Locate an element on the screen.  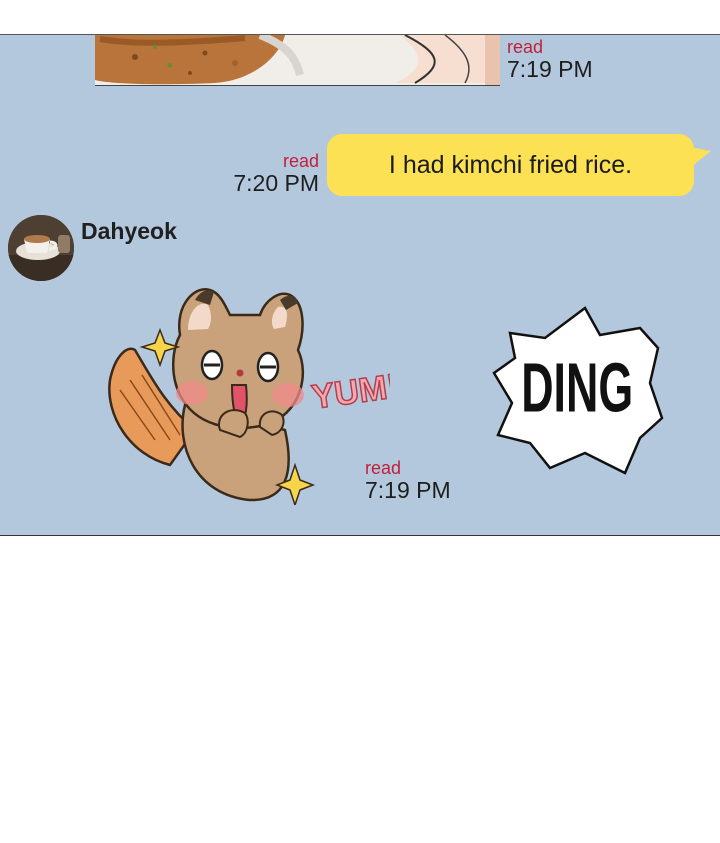
image-message-meta: read 7:19 PM is located at coordinates (550, 59).